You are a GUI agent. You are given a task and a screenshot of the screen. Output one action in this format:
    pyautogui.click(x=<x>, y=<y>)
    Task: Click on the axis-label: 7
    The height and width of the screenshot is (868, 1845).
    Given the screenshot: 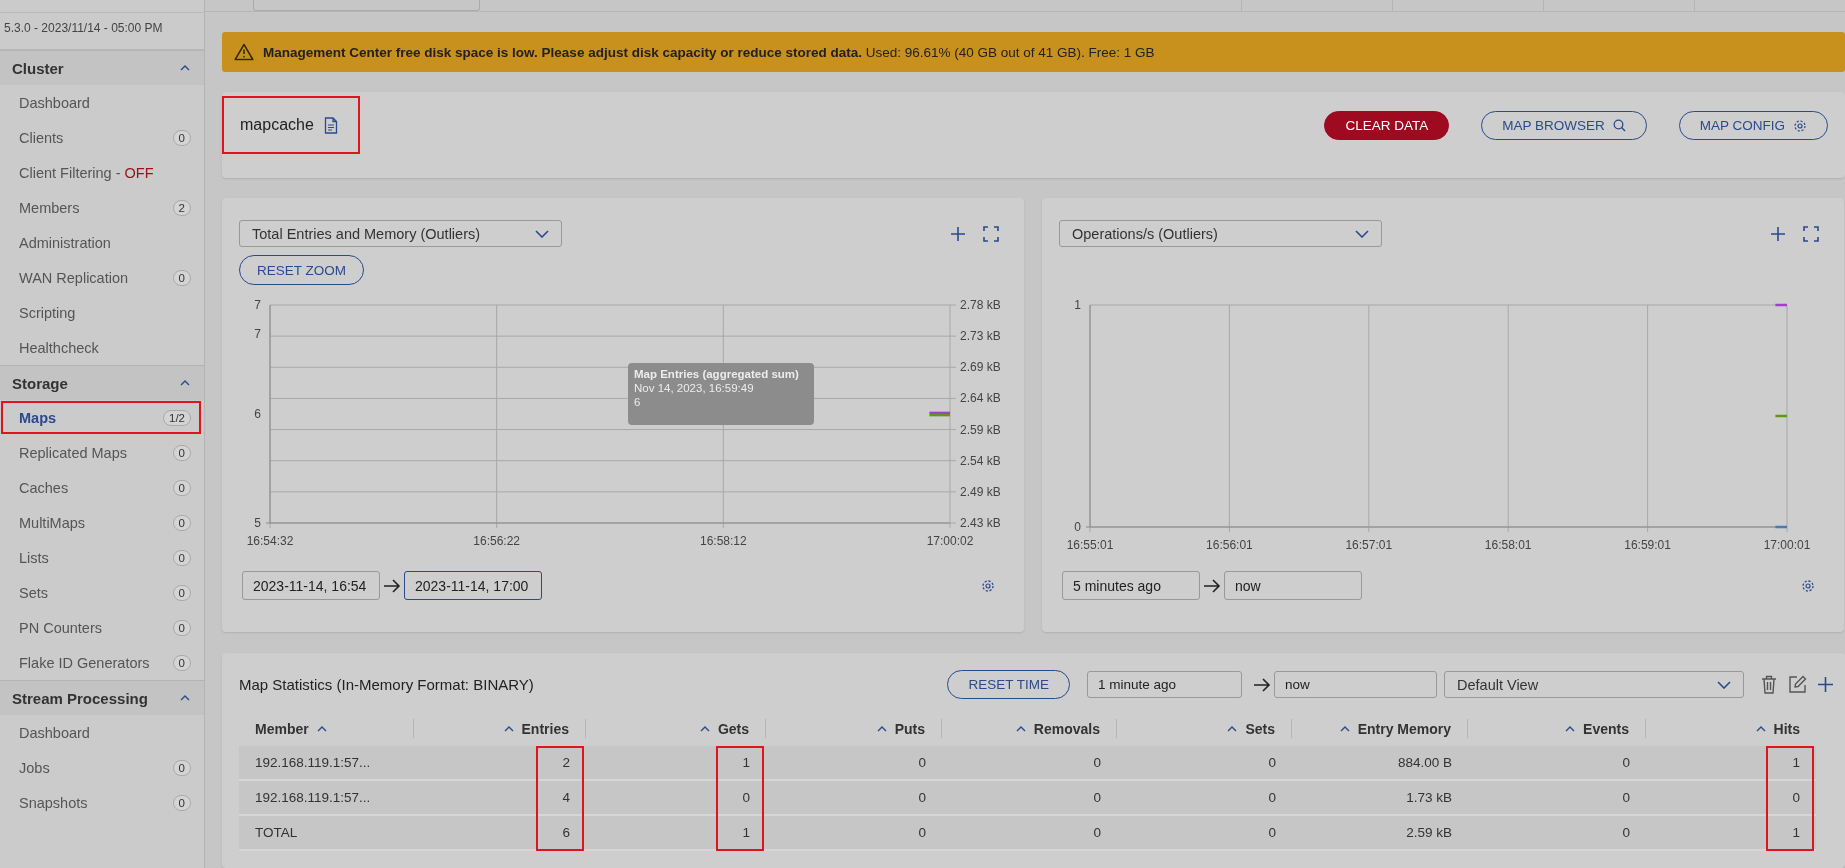 What is the action you would take?
    pyautogui.click(x=257, y=334)
    